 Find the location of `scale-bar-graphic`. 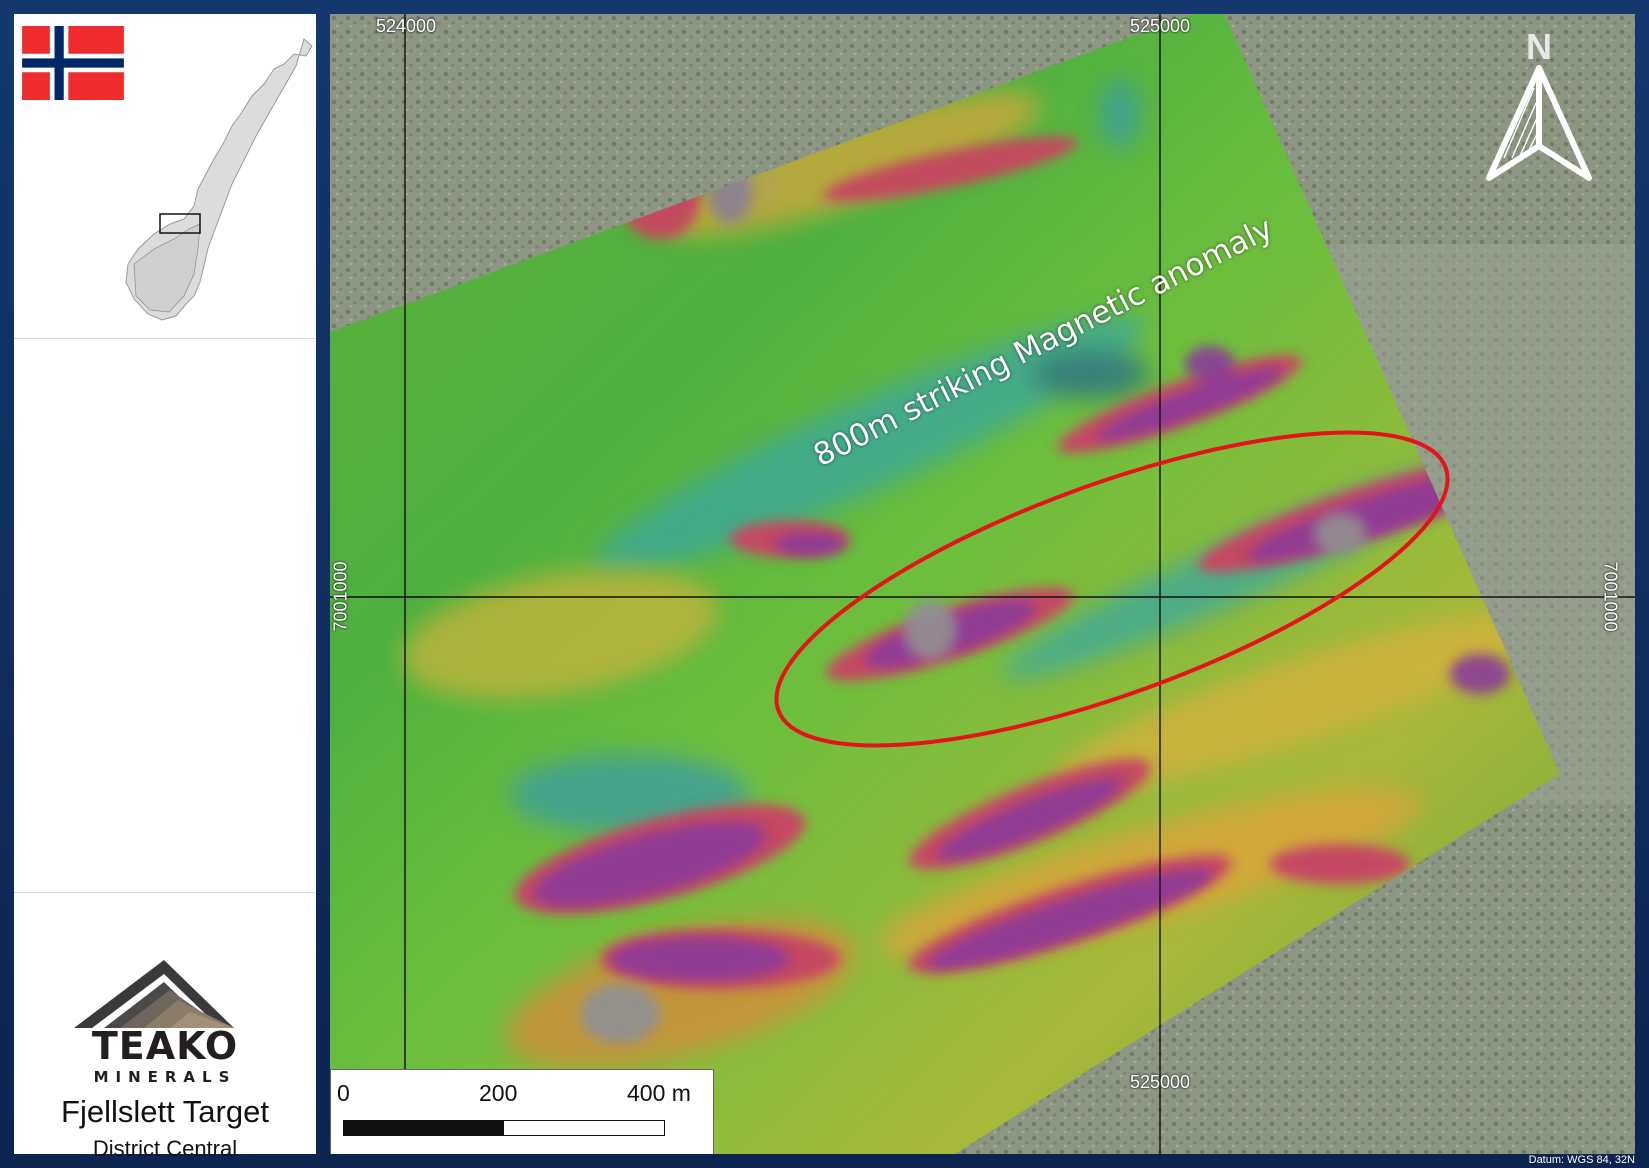

scale-bar-graphic is located at coordinates (504, 1128).